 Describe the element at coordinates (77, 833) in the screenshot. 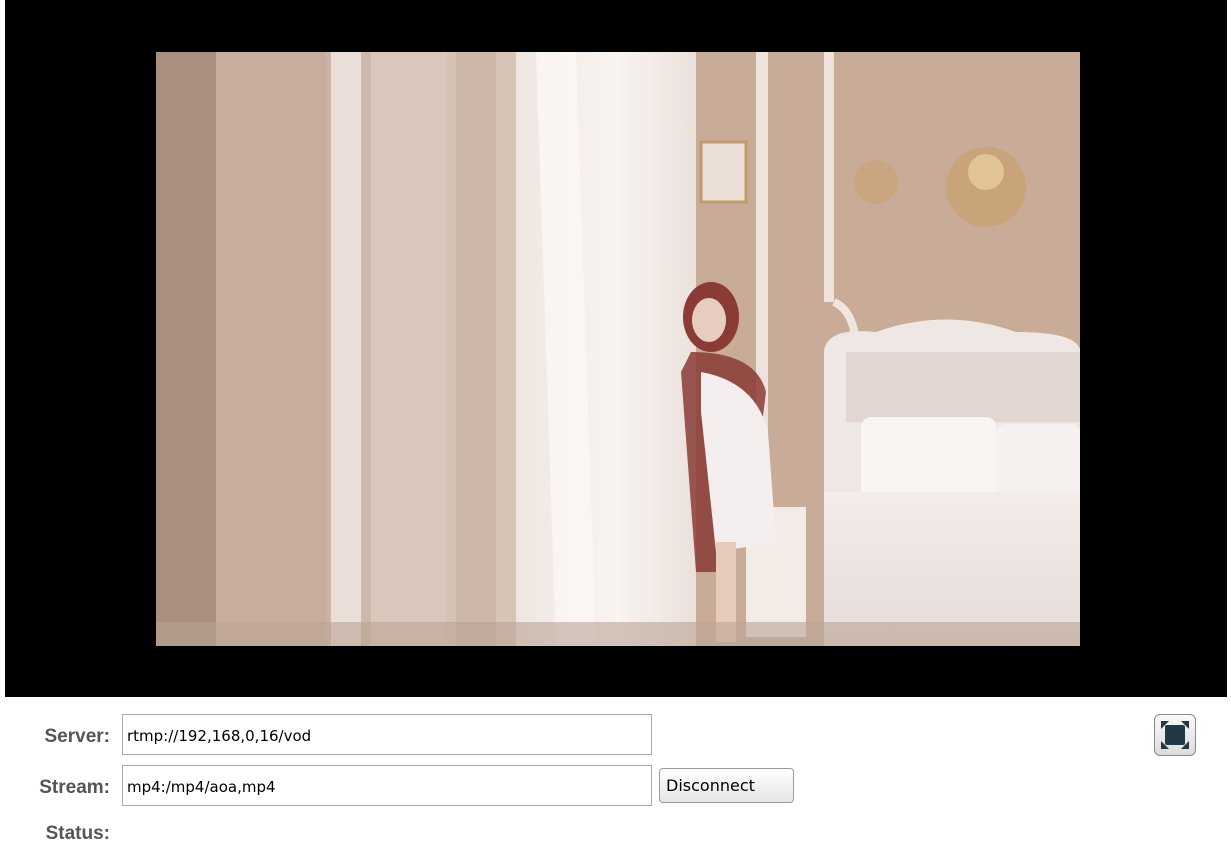

I see `status-label: Status:` at that location.